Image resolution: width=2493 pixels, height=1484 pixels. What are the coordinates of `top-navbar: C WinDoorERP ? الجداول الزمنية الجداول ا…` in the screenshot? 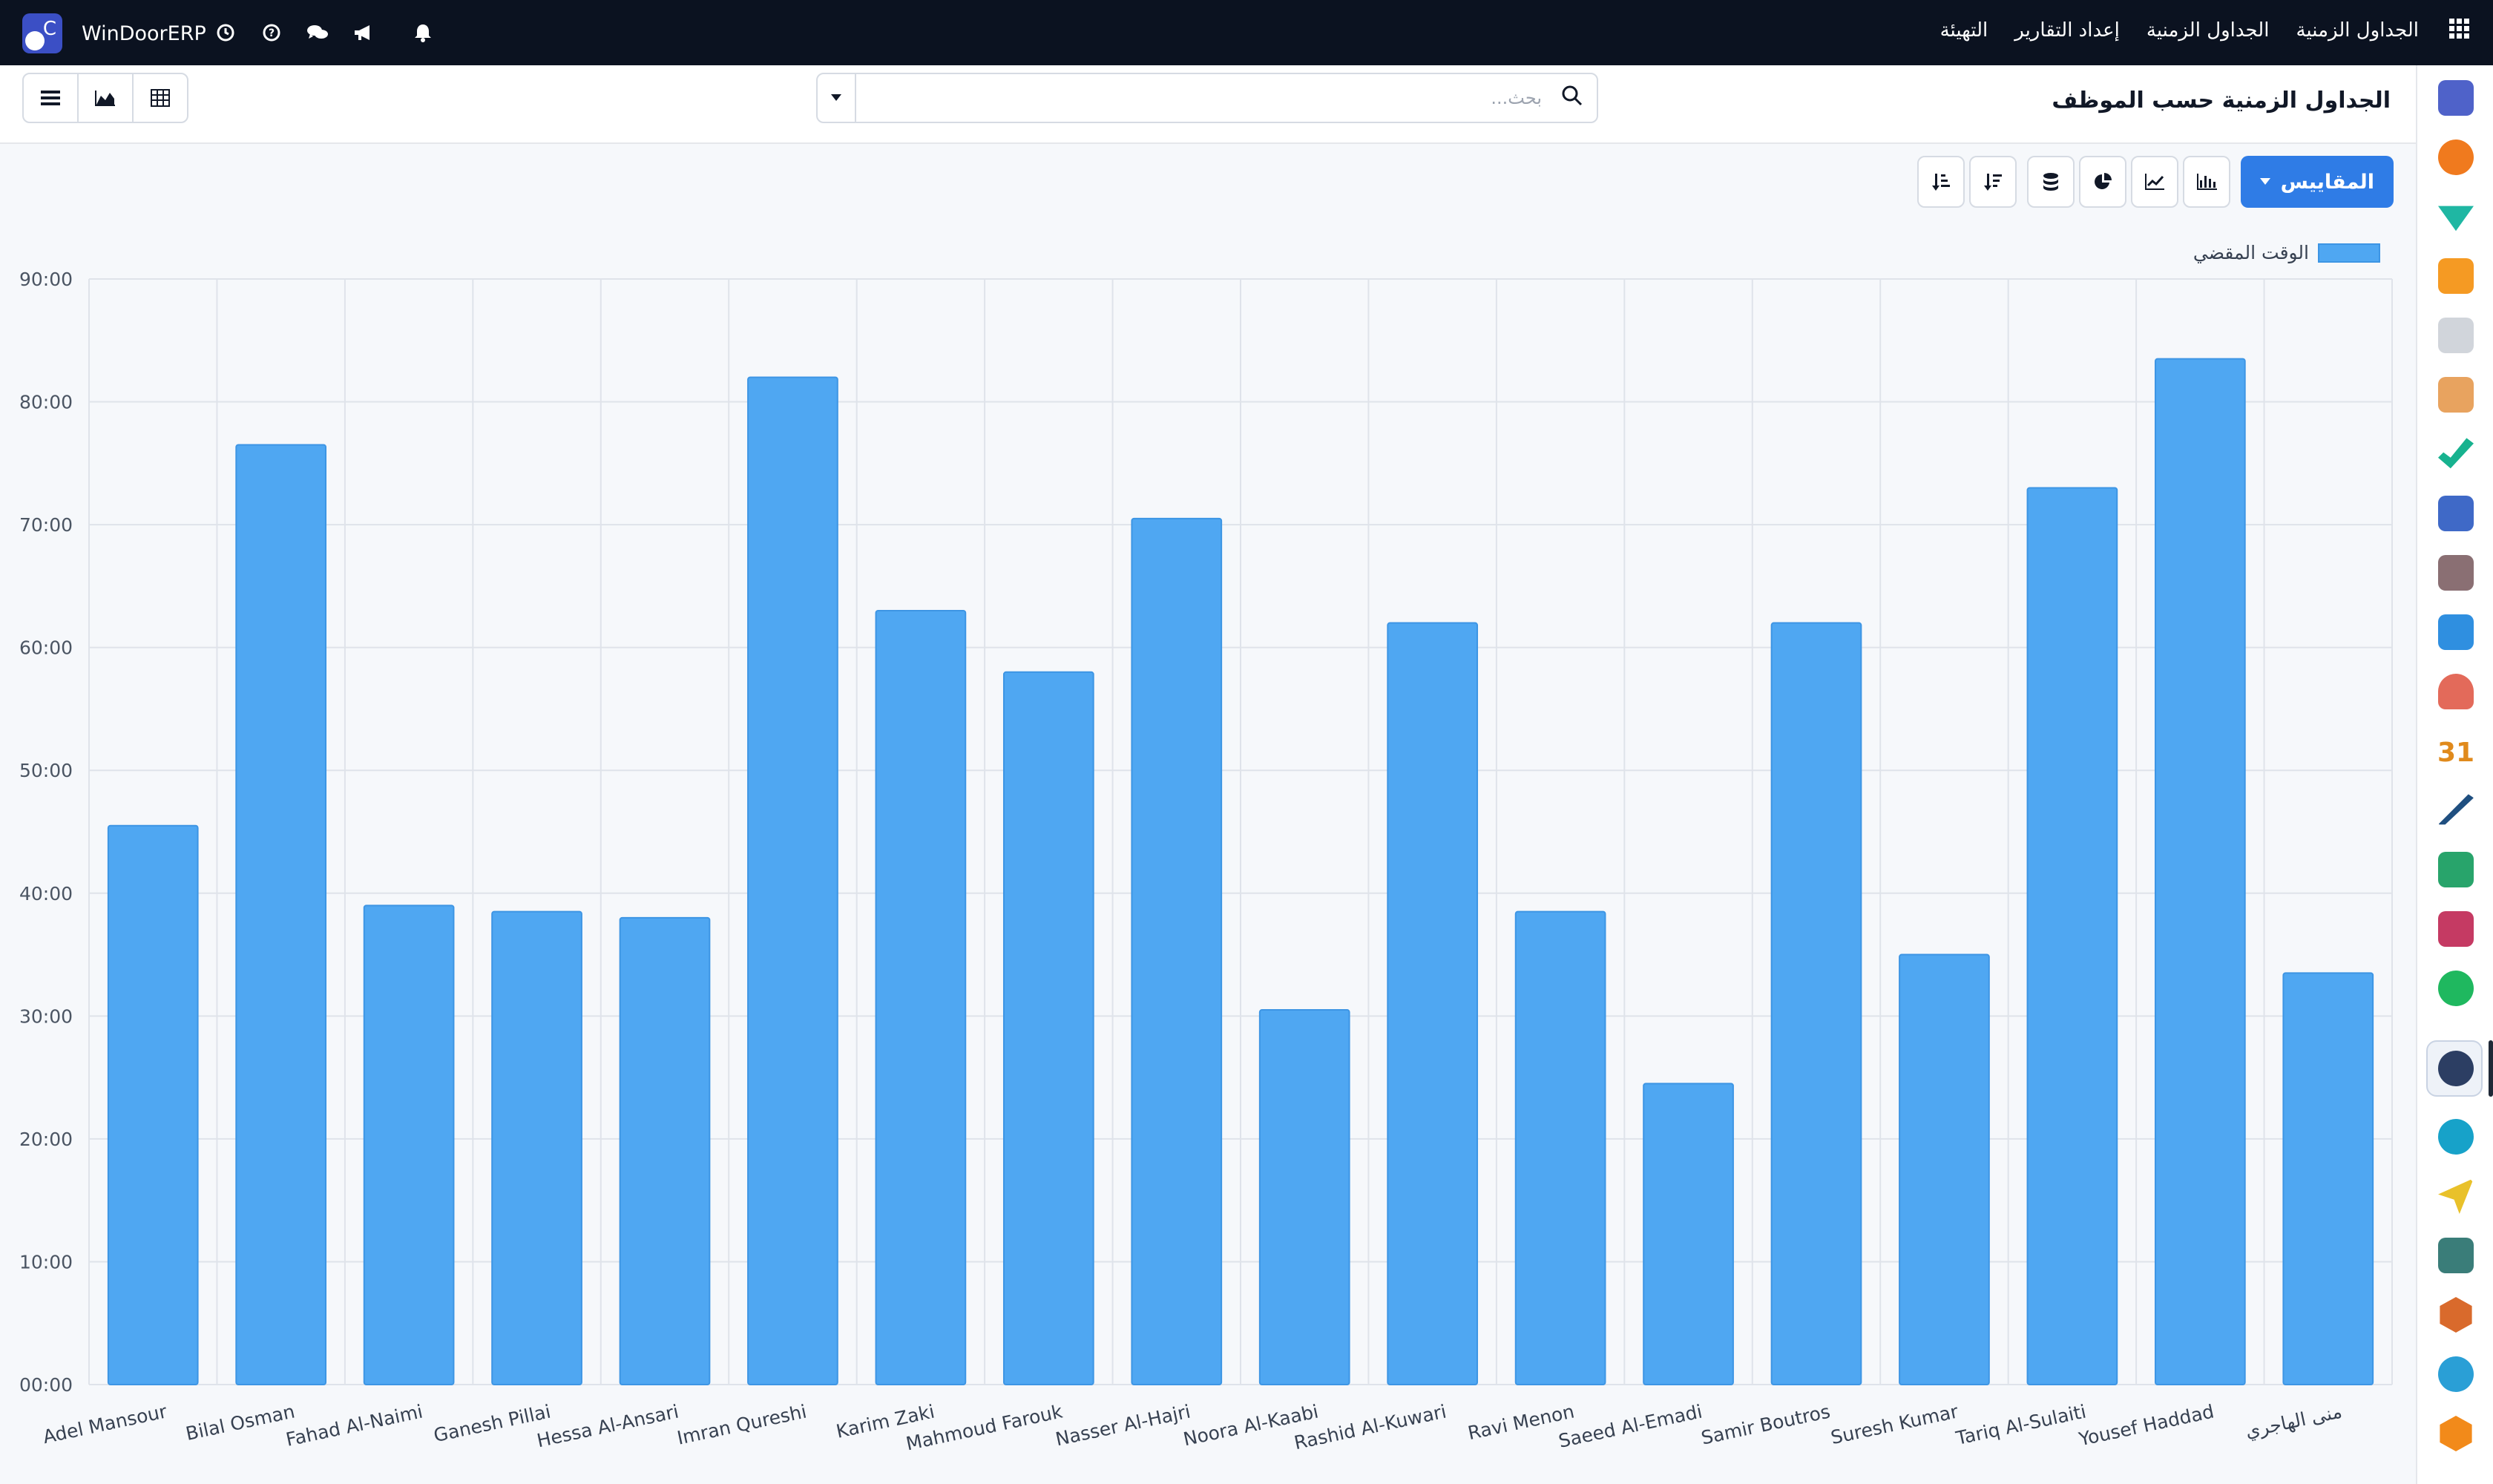 It's located at (1246, 32).